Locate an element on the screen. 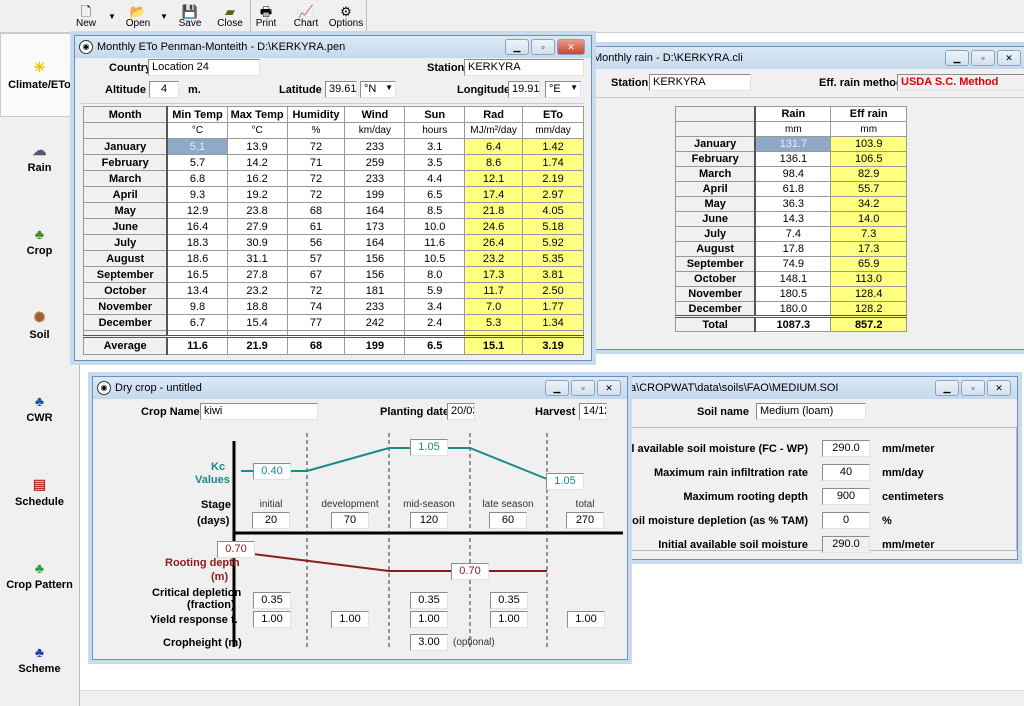  table-cell: 67 is located at coordinates (316, 274).